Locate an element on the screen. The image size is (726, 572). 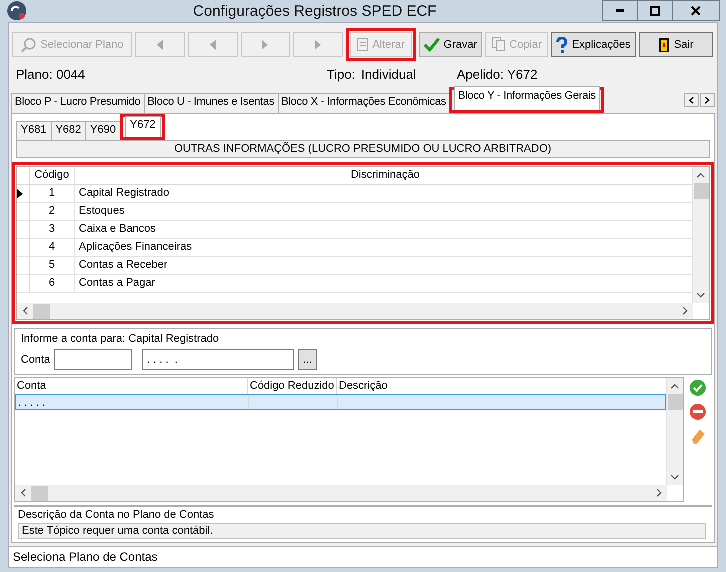
column-header: Código is located at coordinates (52, 175).